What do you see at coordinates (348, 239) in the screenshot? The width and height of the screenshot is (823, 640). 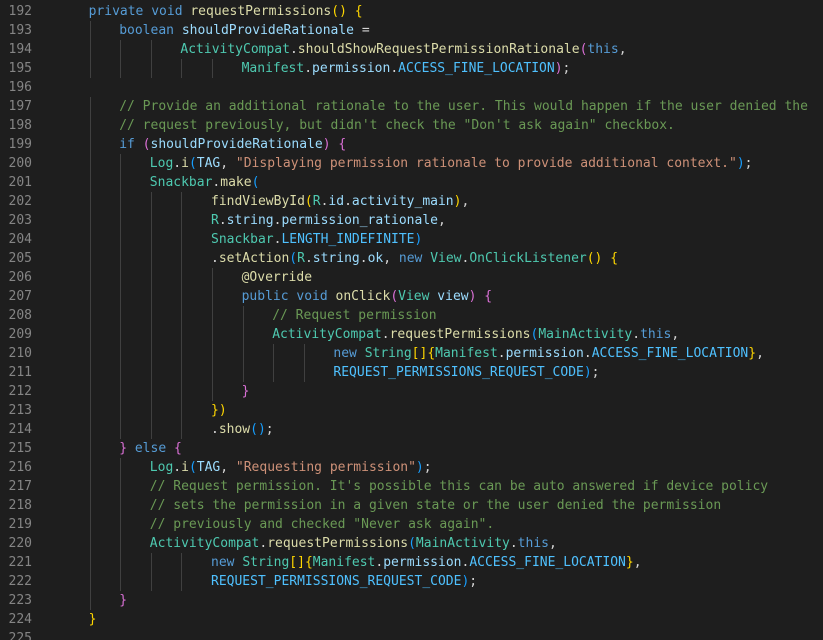 I see `code-token: LENGTH_INDEFINITE` at bounding box center [348, 239].